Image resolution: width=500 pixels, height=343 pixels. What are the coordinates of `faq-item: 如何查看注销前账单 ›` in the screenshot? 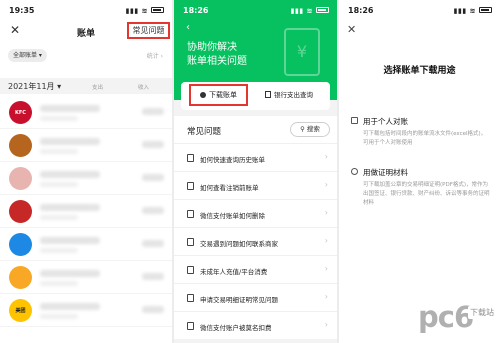 It's located at (255, 185).